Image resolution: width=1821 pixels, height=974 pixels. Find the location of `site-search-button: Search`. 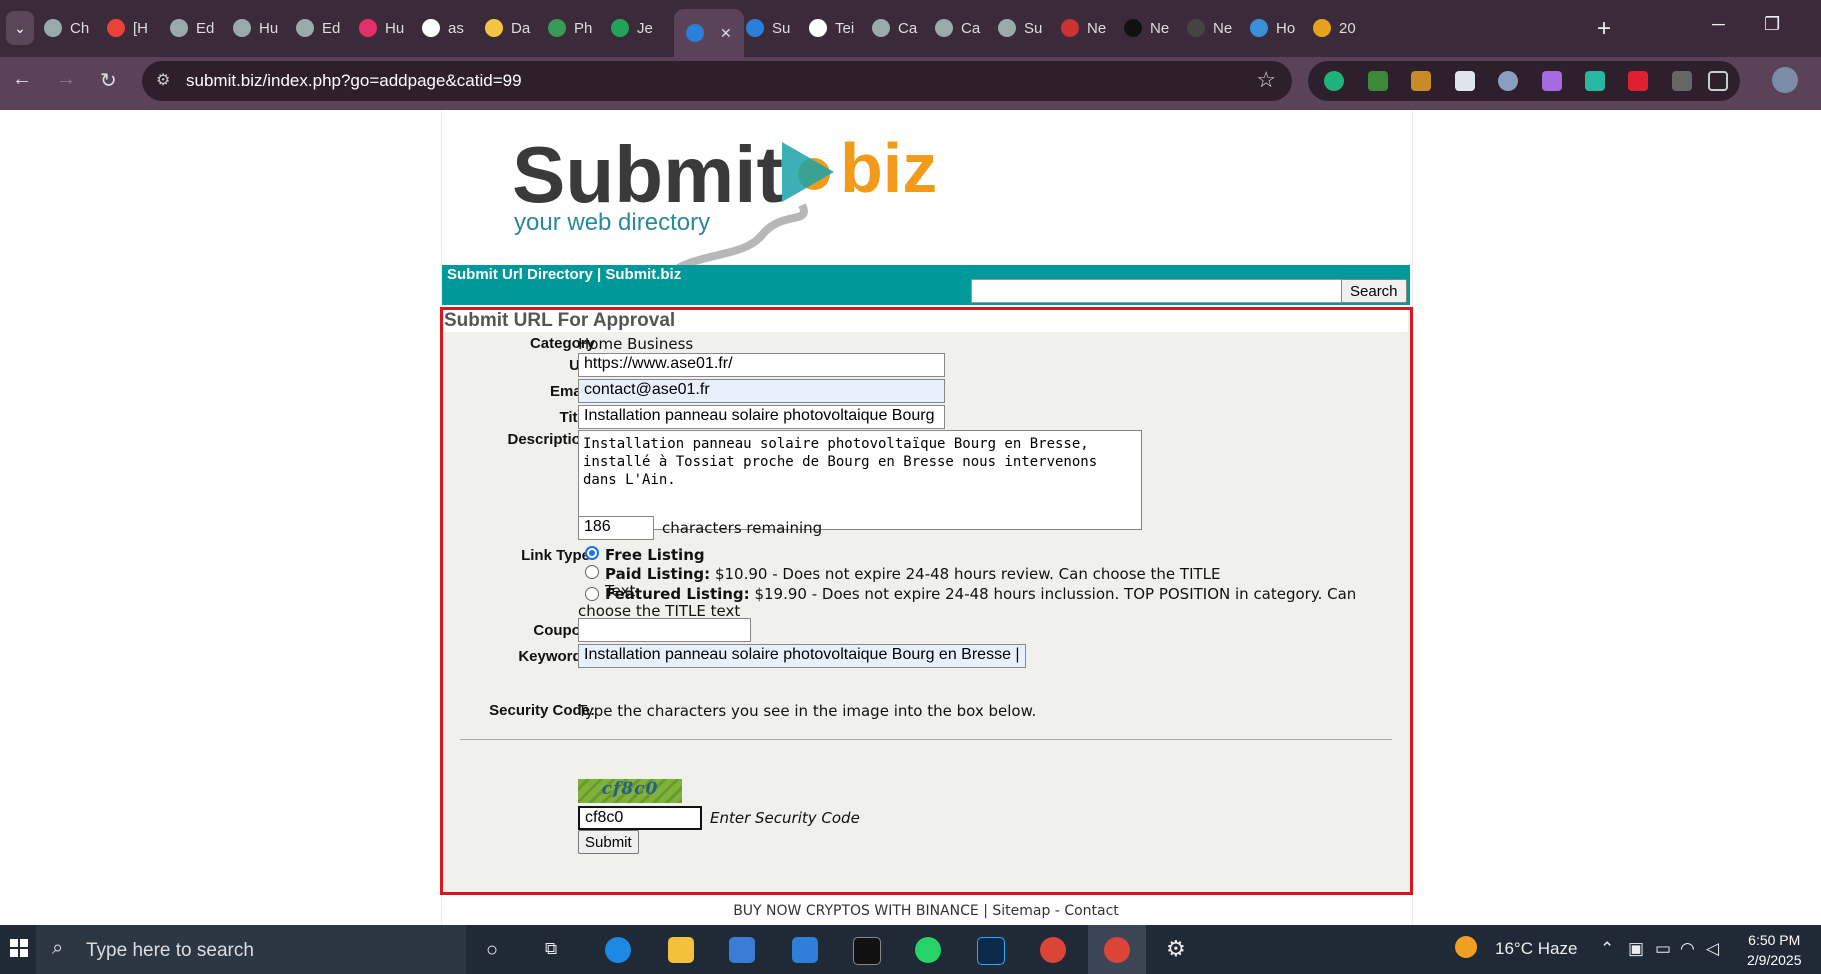

site-search-button: Search is located at coordinates (1374, 291).